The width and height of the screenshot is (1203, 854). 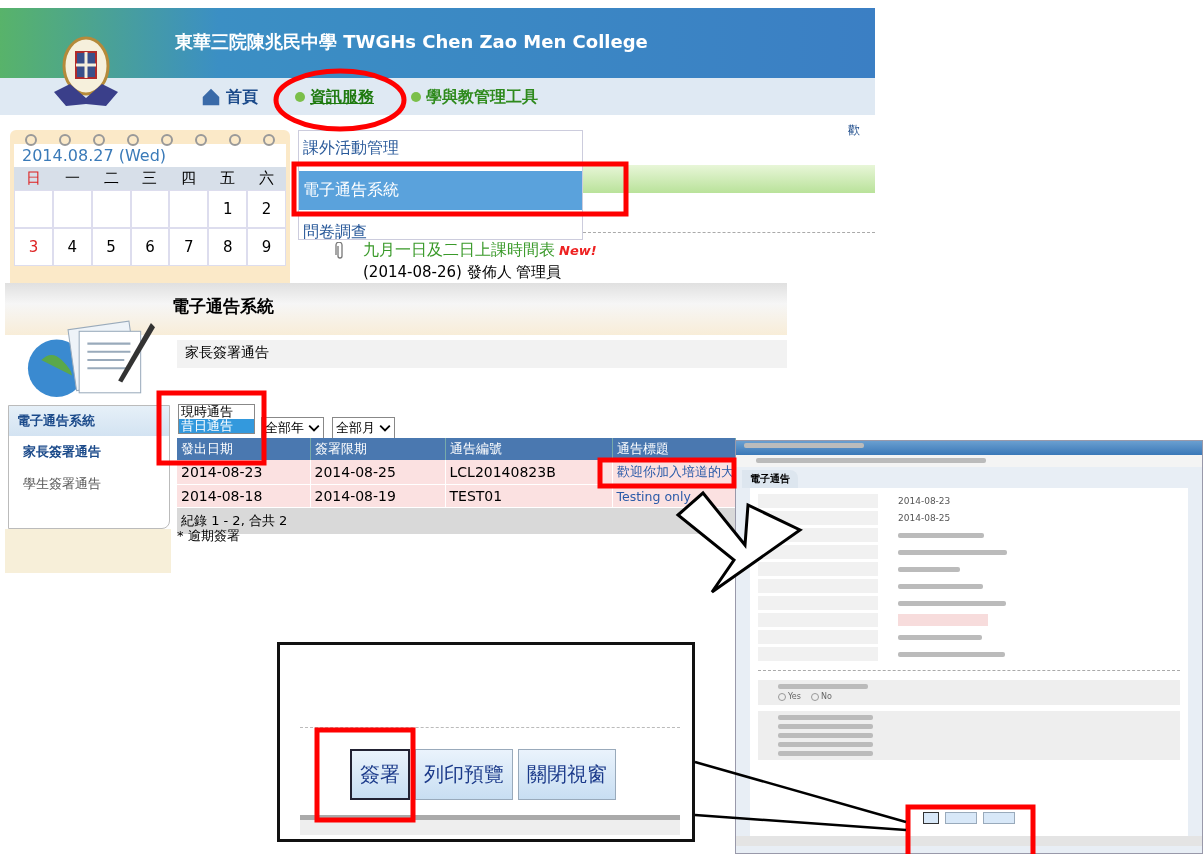 What do you see at coordinates (789, 696) in the screenshot?
I see `radio-option: Yes` at bounding box center [789, 696].